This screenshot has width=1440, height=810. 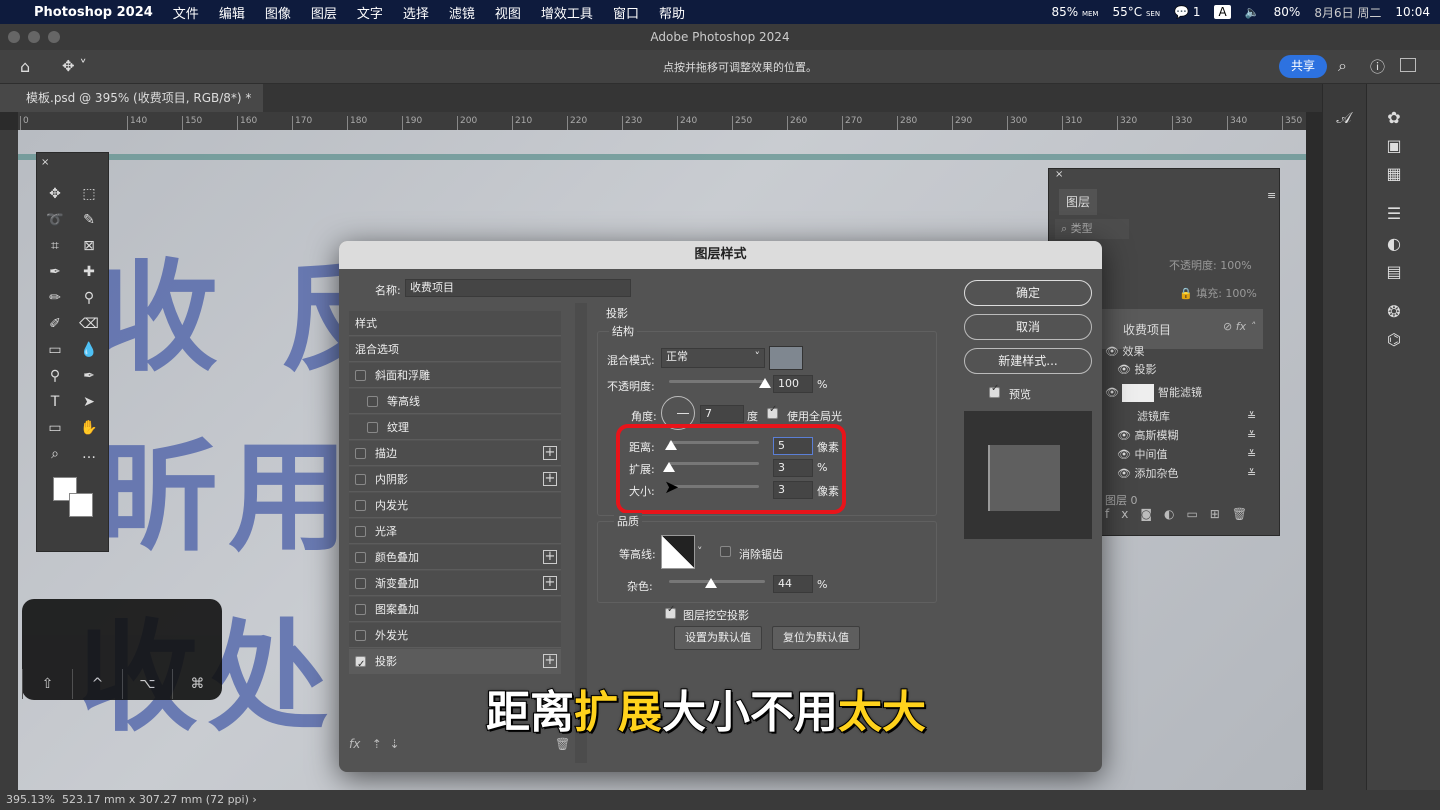 I want to click on menu-item: 选择, so click(x=416, y=12).